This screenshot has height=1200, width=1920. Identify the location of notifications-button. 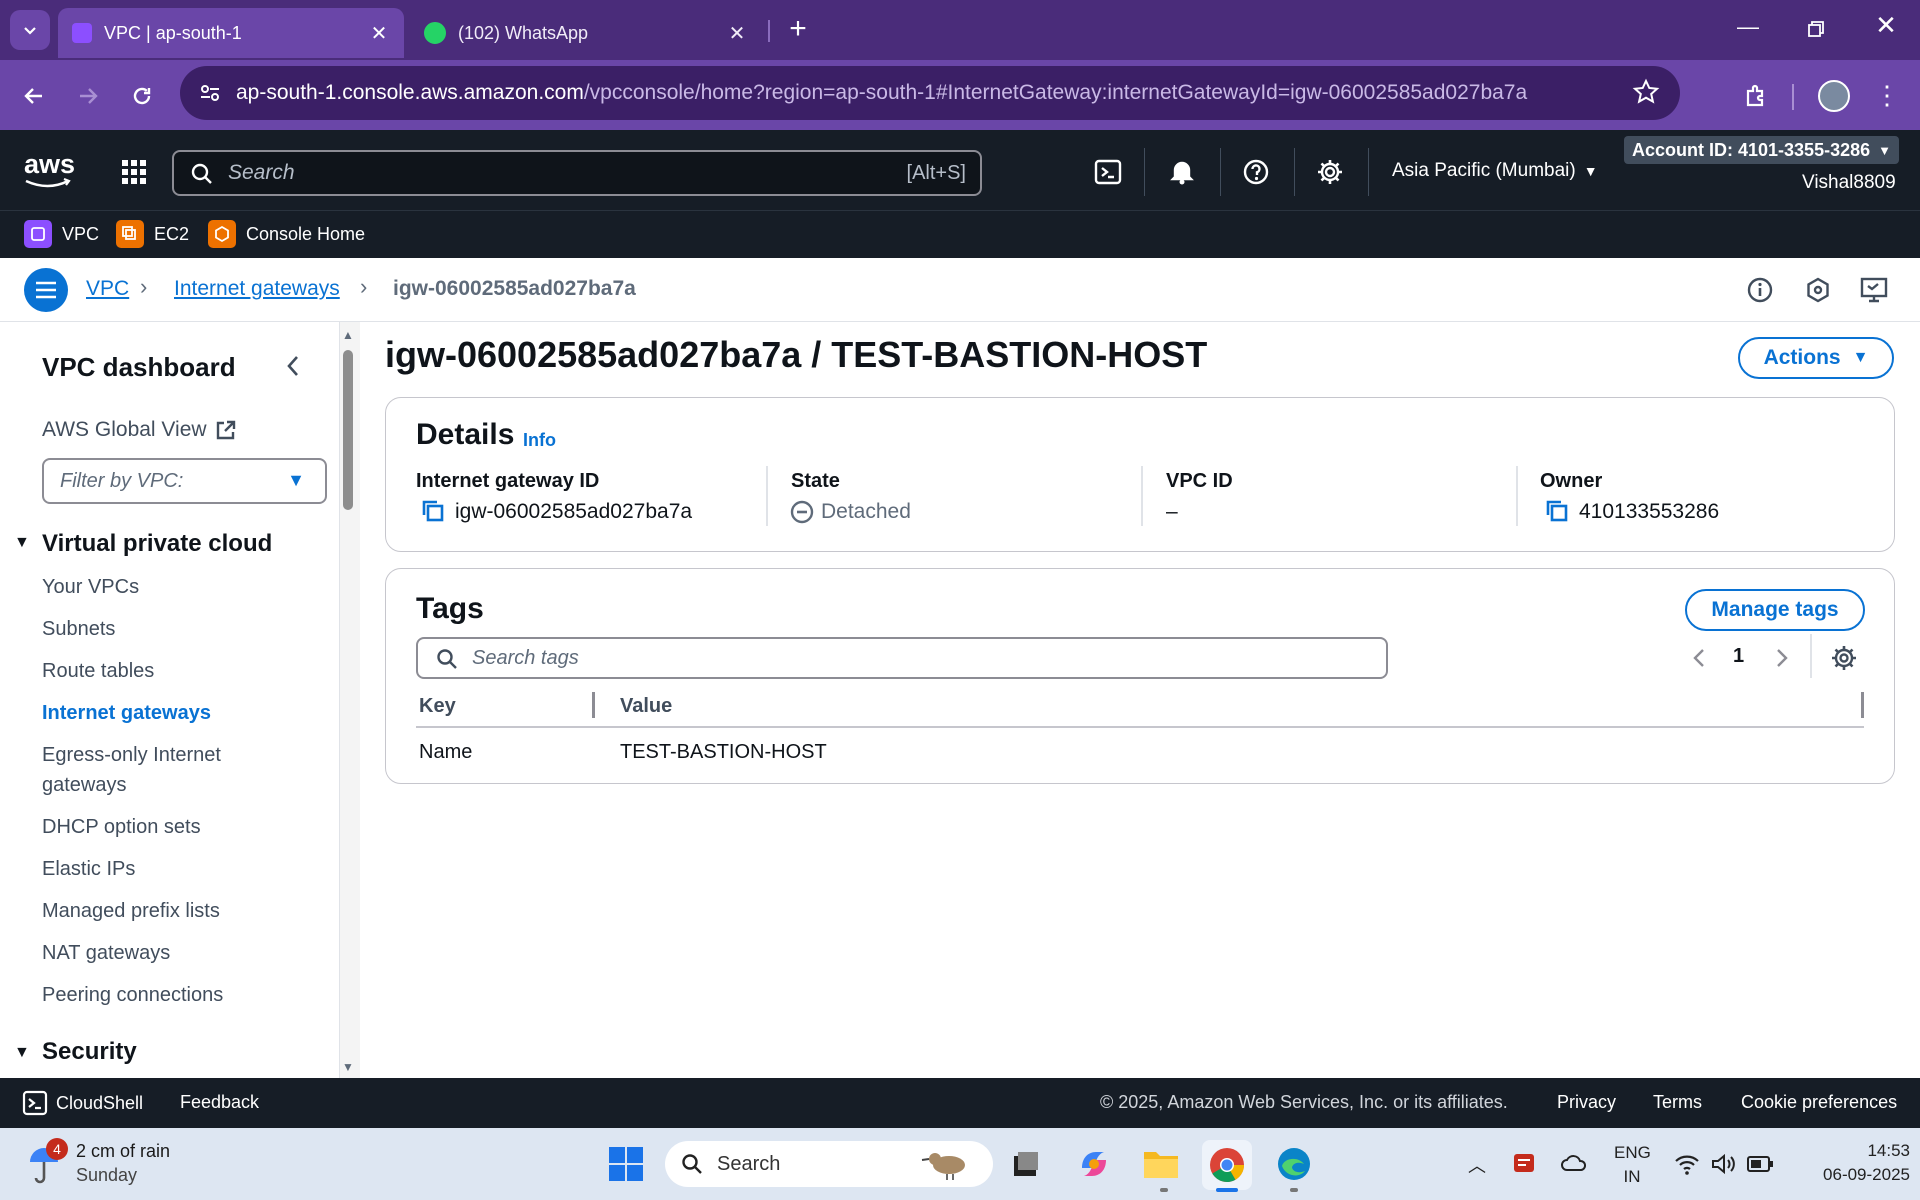
(1182, 172).